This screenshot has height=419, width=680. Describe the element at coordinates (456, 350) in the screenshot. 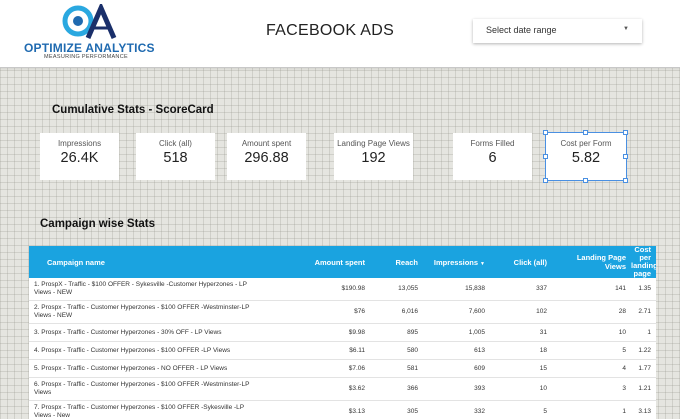

I see `cell-impressions: 613` at that location.